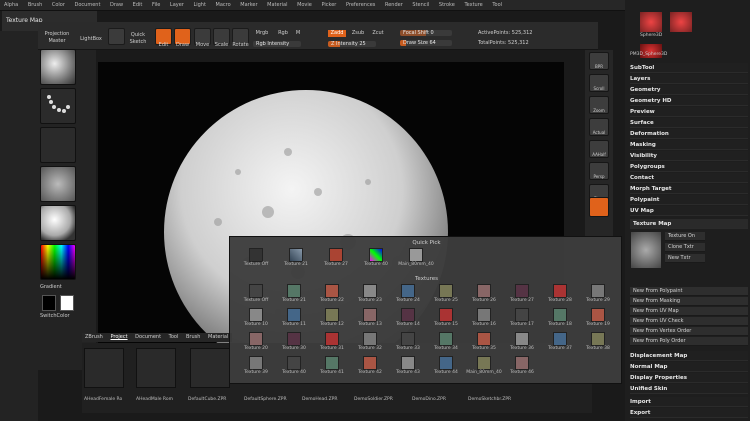 Image resolution: width=750 pixels, height=421 pixels. I want to click on quick-pick-item: Texture 27, so click(336, 261).